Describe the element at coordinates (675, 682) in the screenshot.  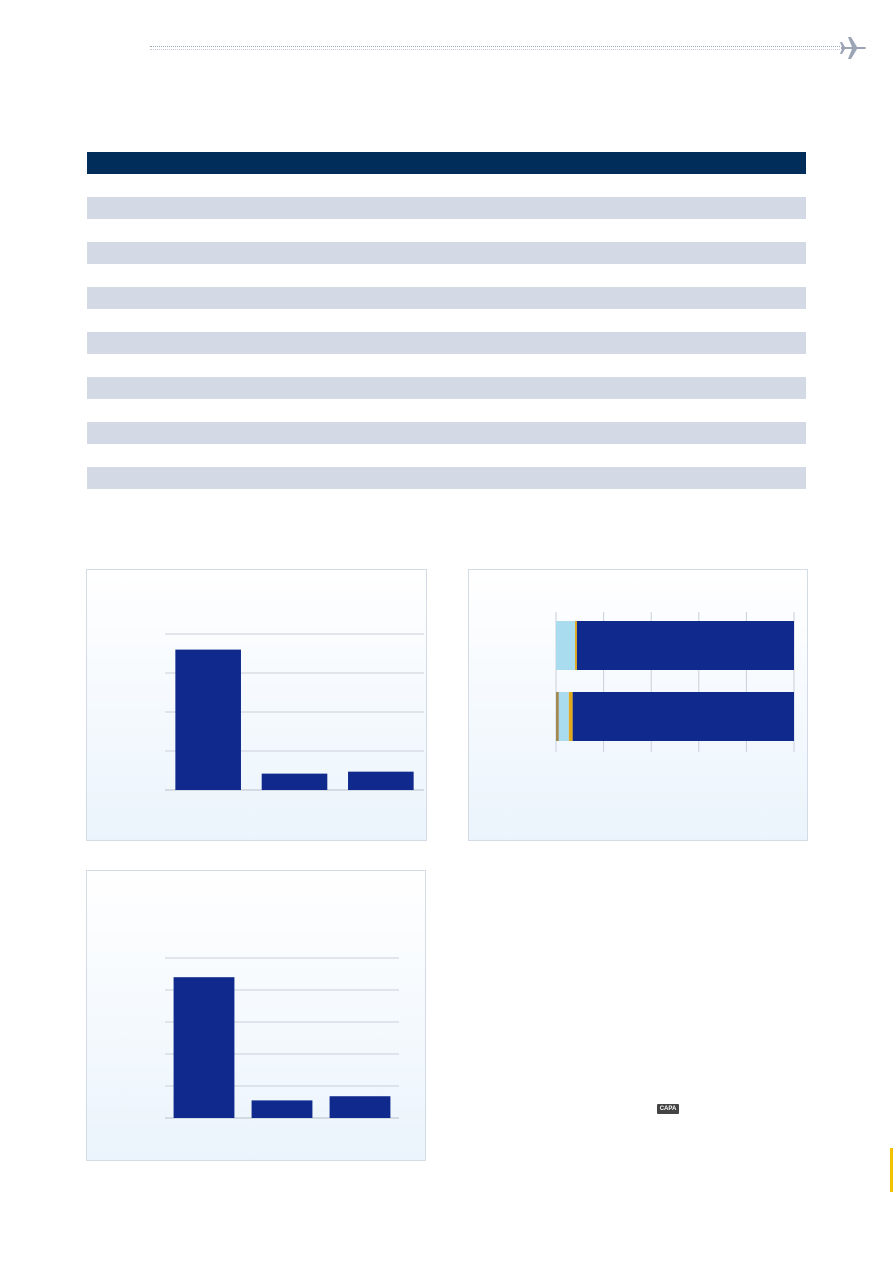
I see `horizontal-stacked-bar-chart` at that location.